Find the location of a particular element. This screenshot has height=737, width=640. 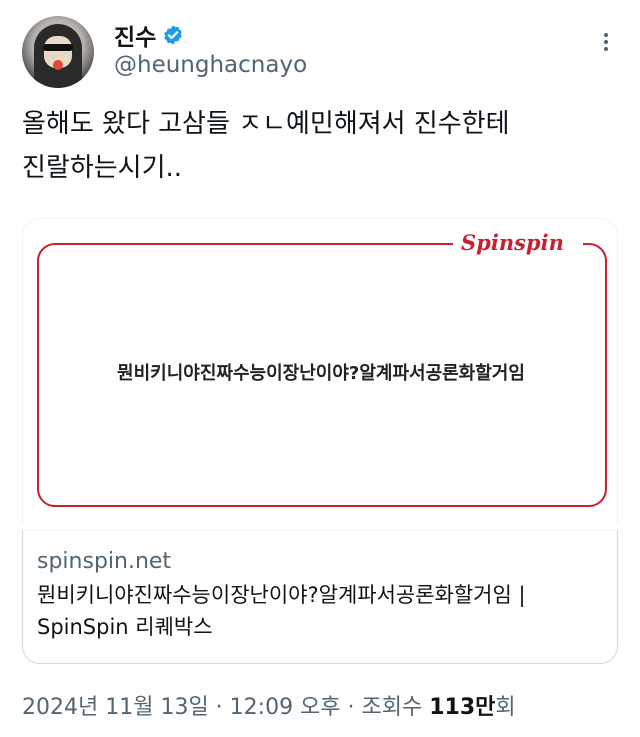

name-row: 진수 is located at coordinates (149, 35).